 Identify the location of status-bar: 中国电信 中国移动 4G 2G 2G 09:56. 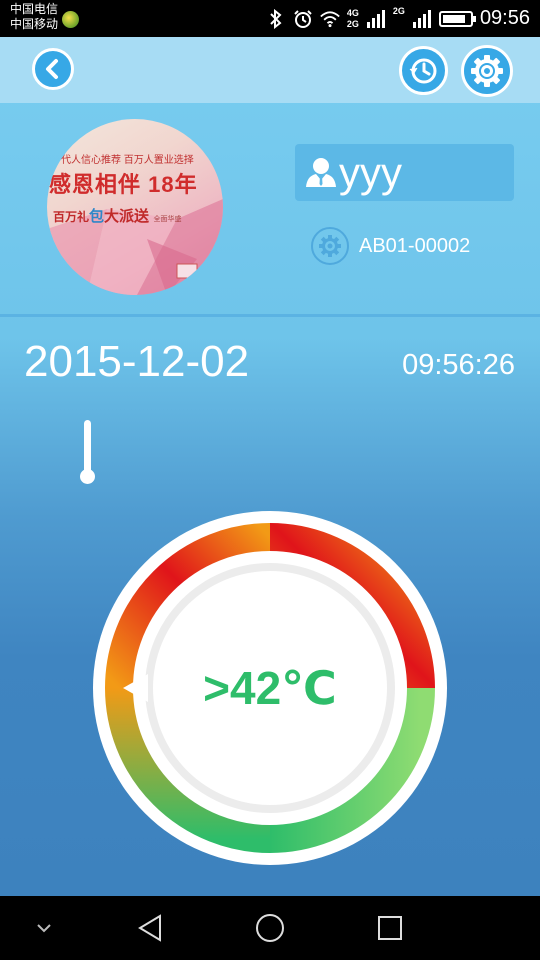
(270, 18).